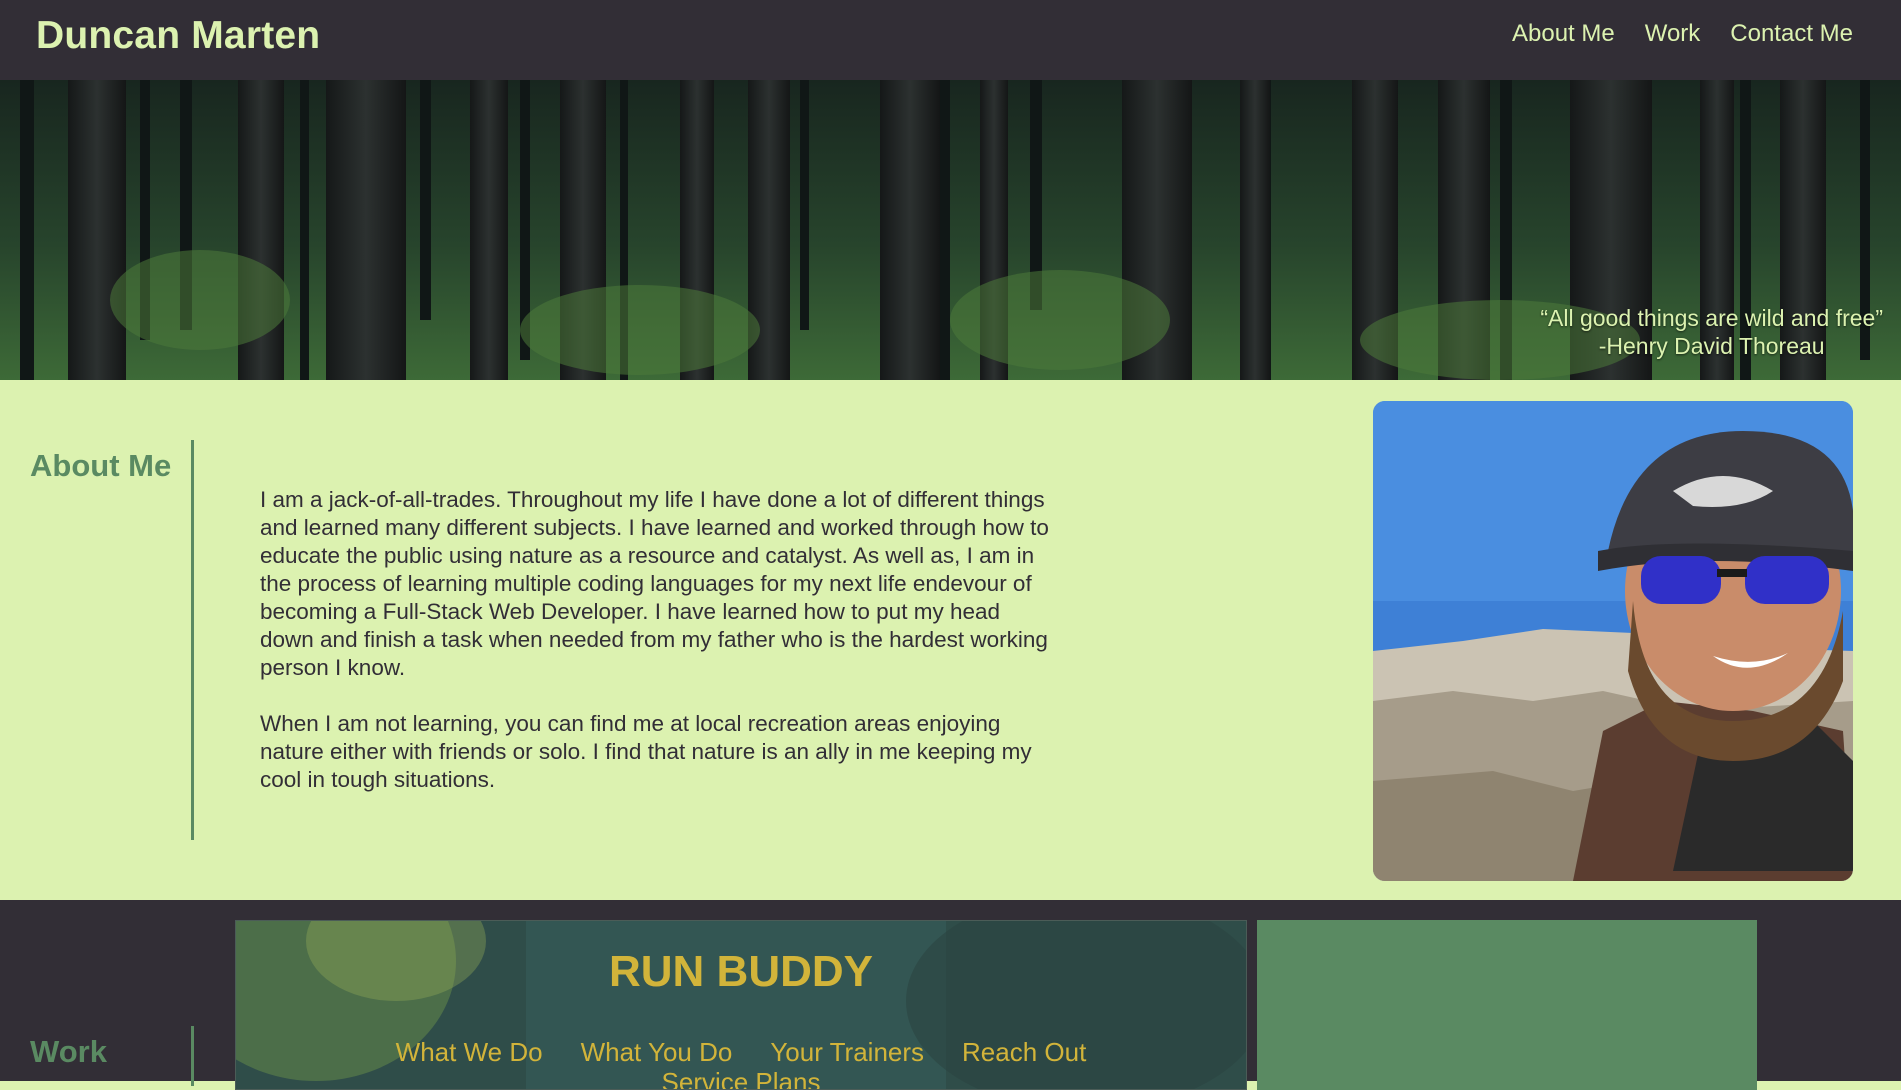  Describe the element at coordinates (68, 1051) in the screenshot. I see `work-heading: Work` at that location.